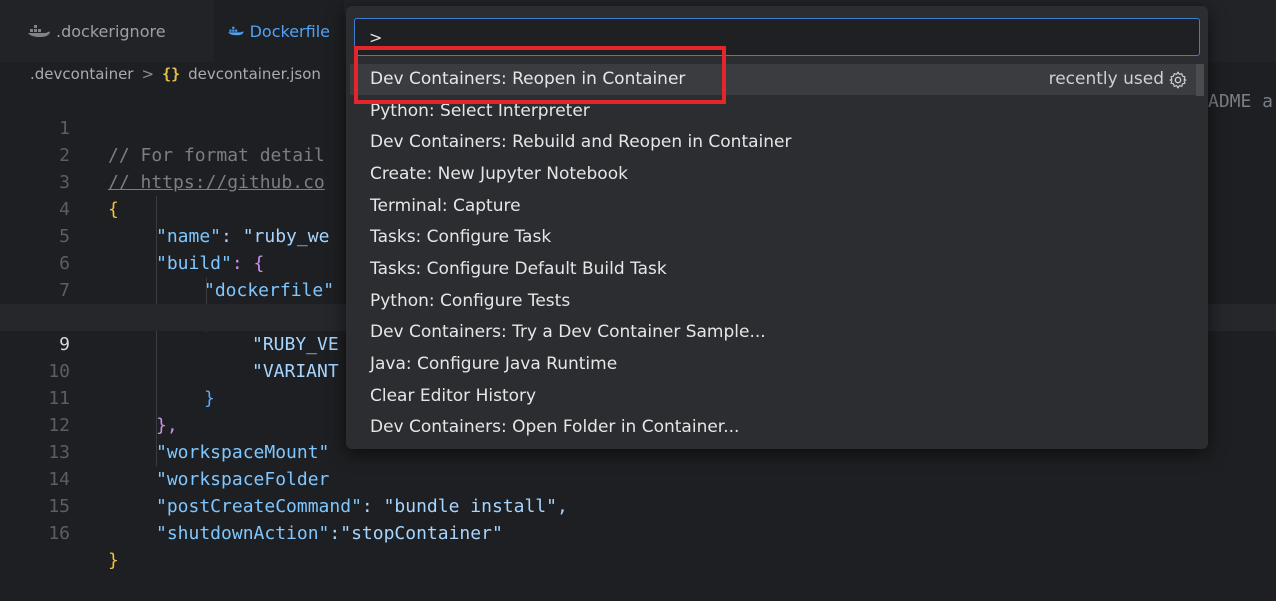  I want to click on annotation-highlight-box, so click(540, 75).